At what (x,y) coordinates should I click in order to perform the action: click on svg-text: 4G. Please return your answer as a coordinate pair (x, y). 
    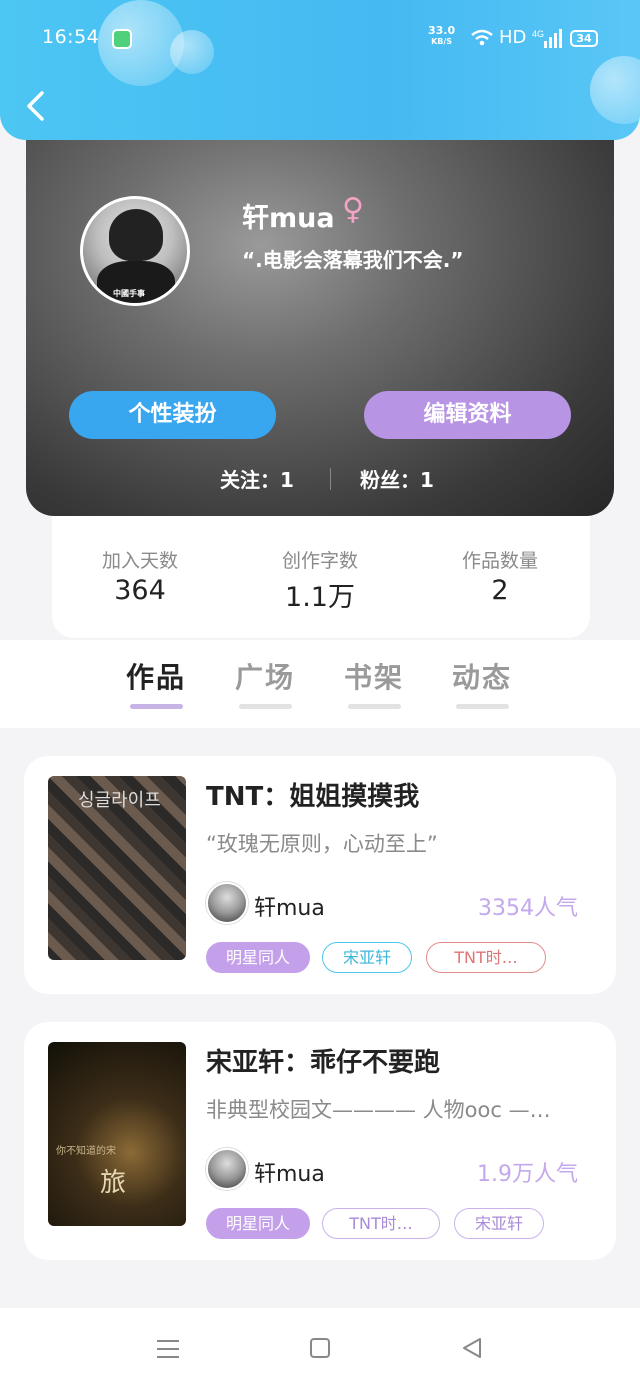
    Looking at the image, I should click on (538, 34).